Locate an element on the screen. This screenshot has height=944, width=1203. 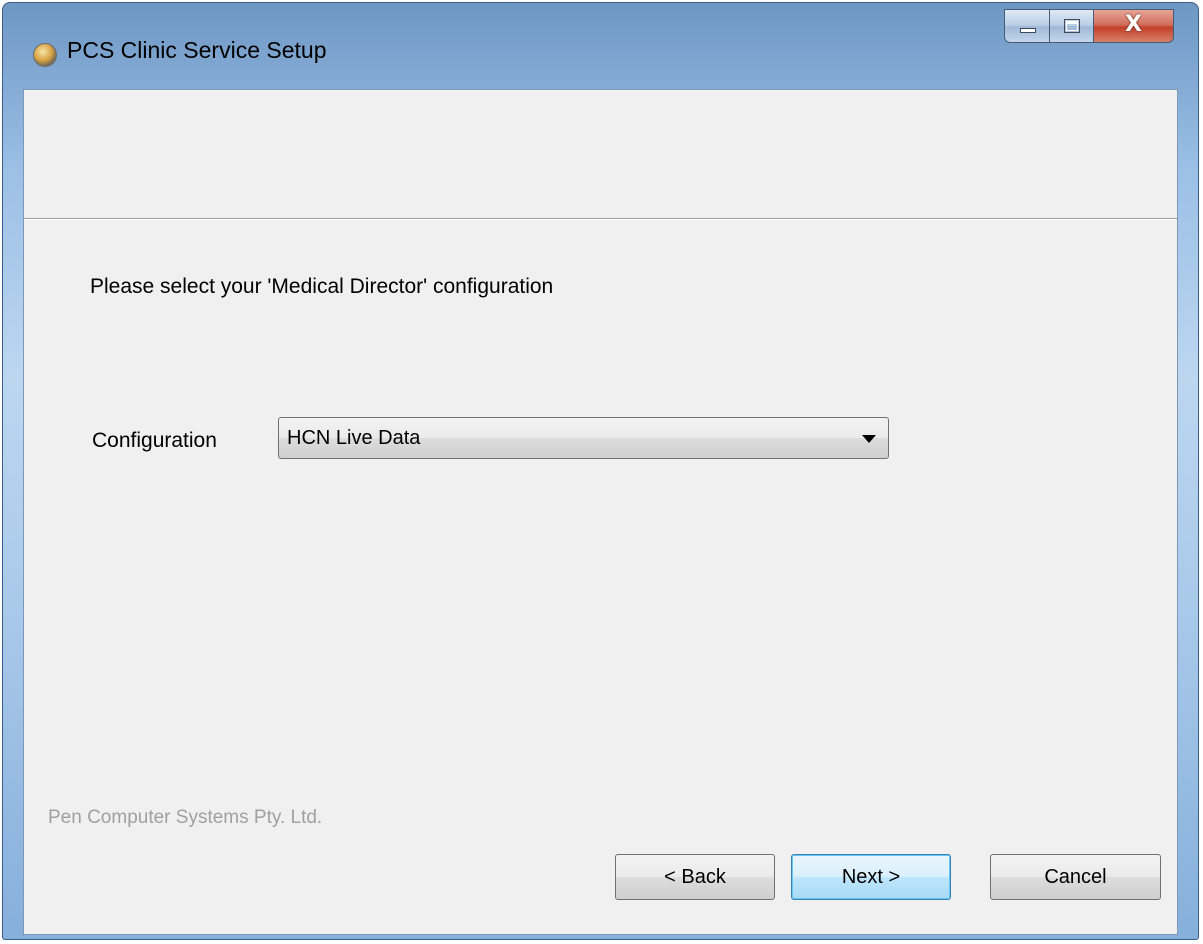
header-divider is located at coordinates (600, 219).